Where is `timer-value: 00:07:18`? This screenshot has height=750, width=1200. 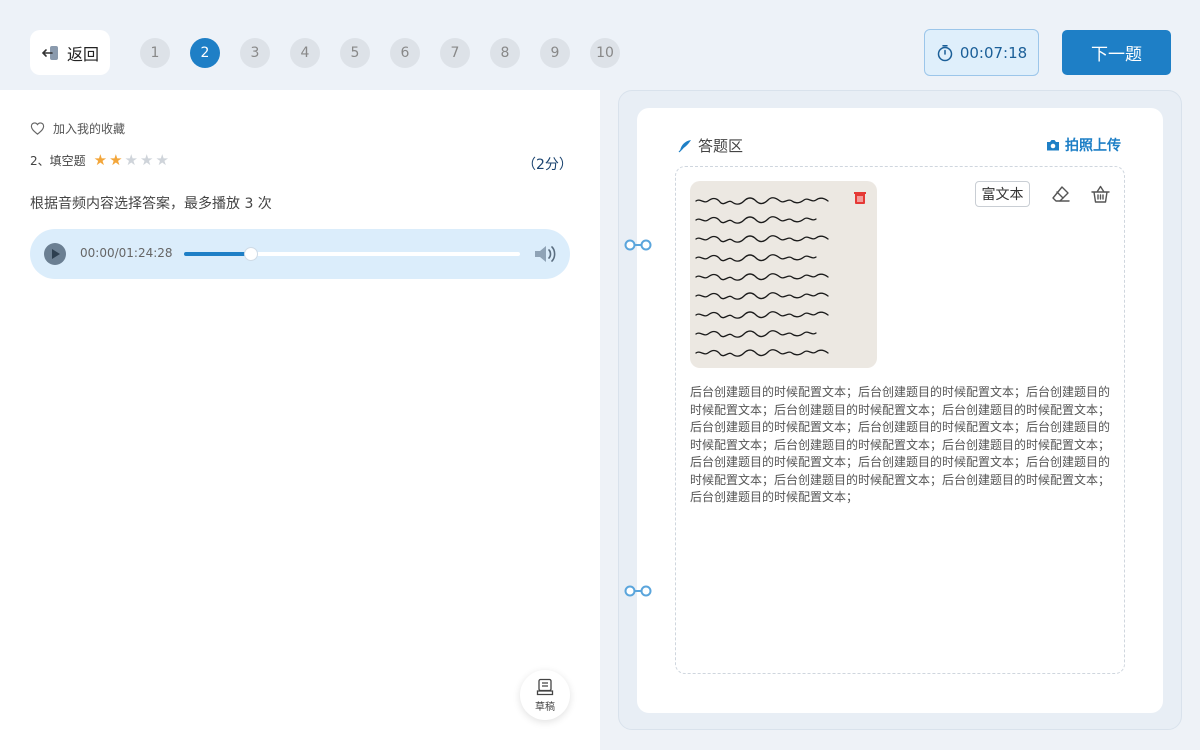 timer-value: 00:07:18 is located at coordinates (993, 52).